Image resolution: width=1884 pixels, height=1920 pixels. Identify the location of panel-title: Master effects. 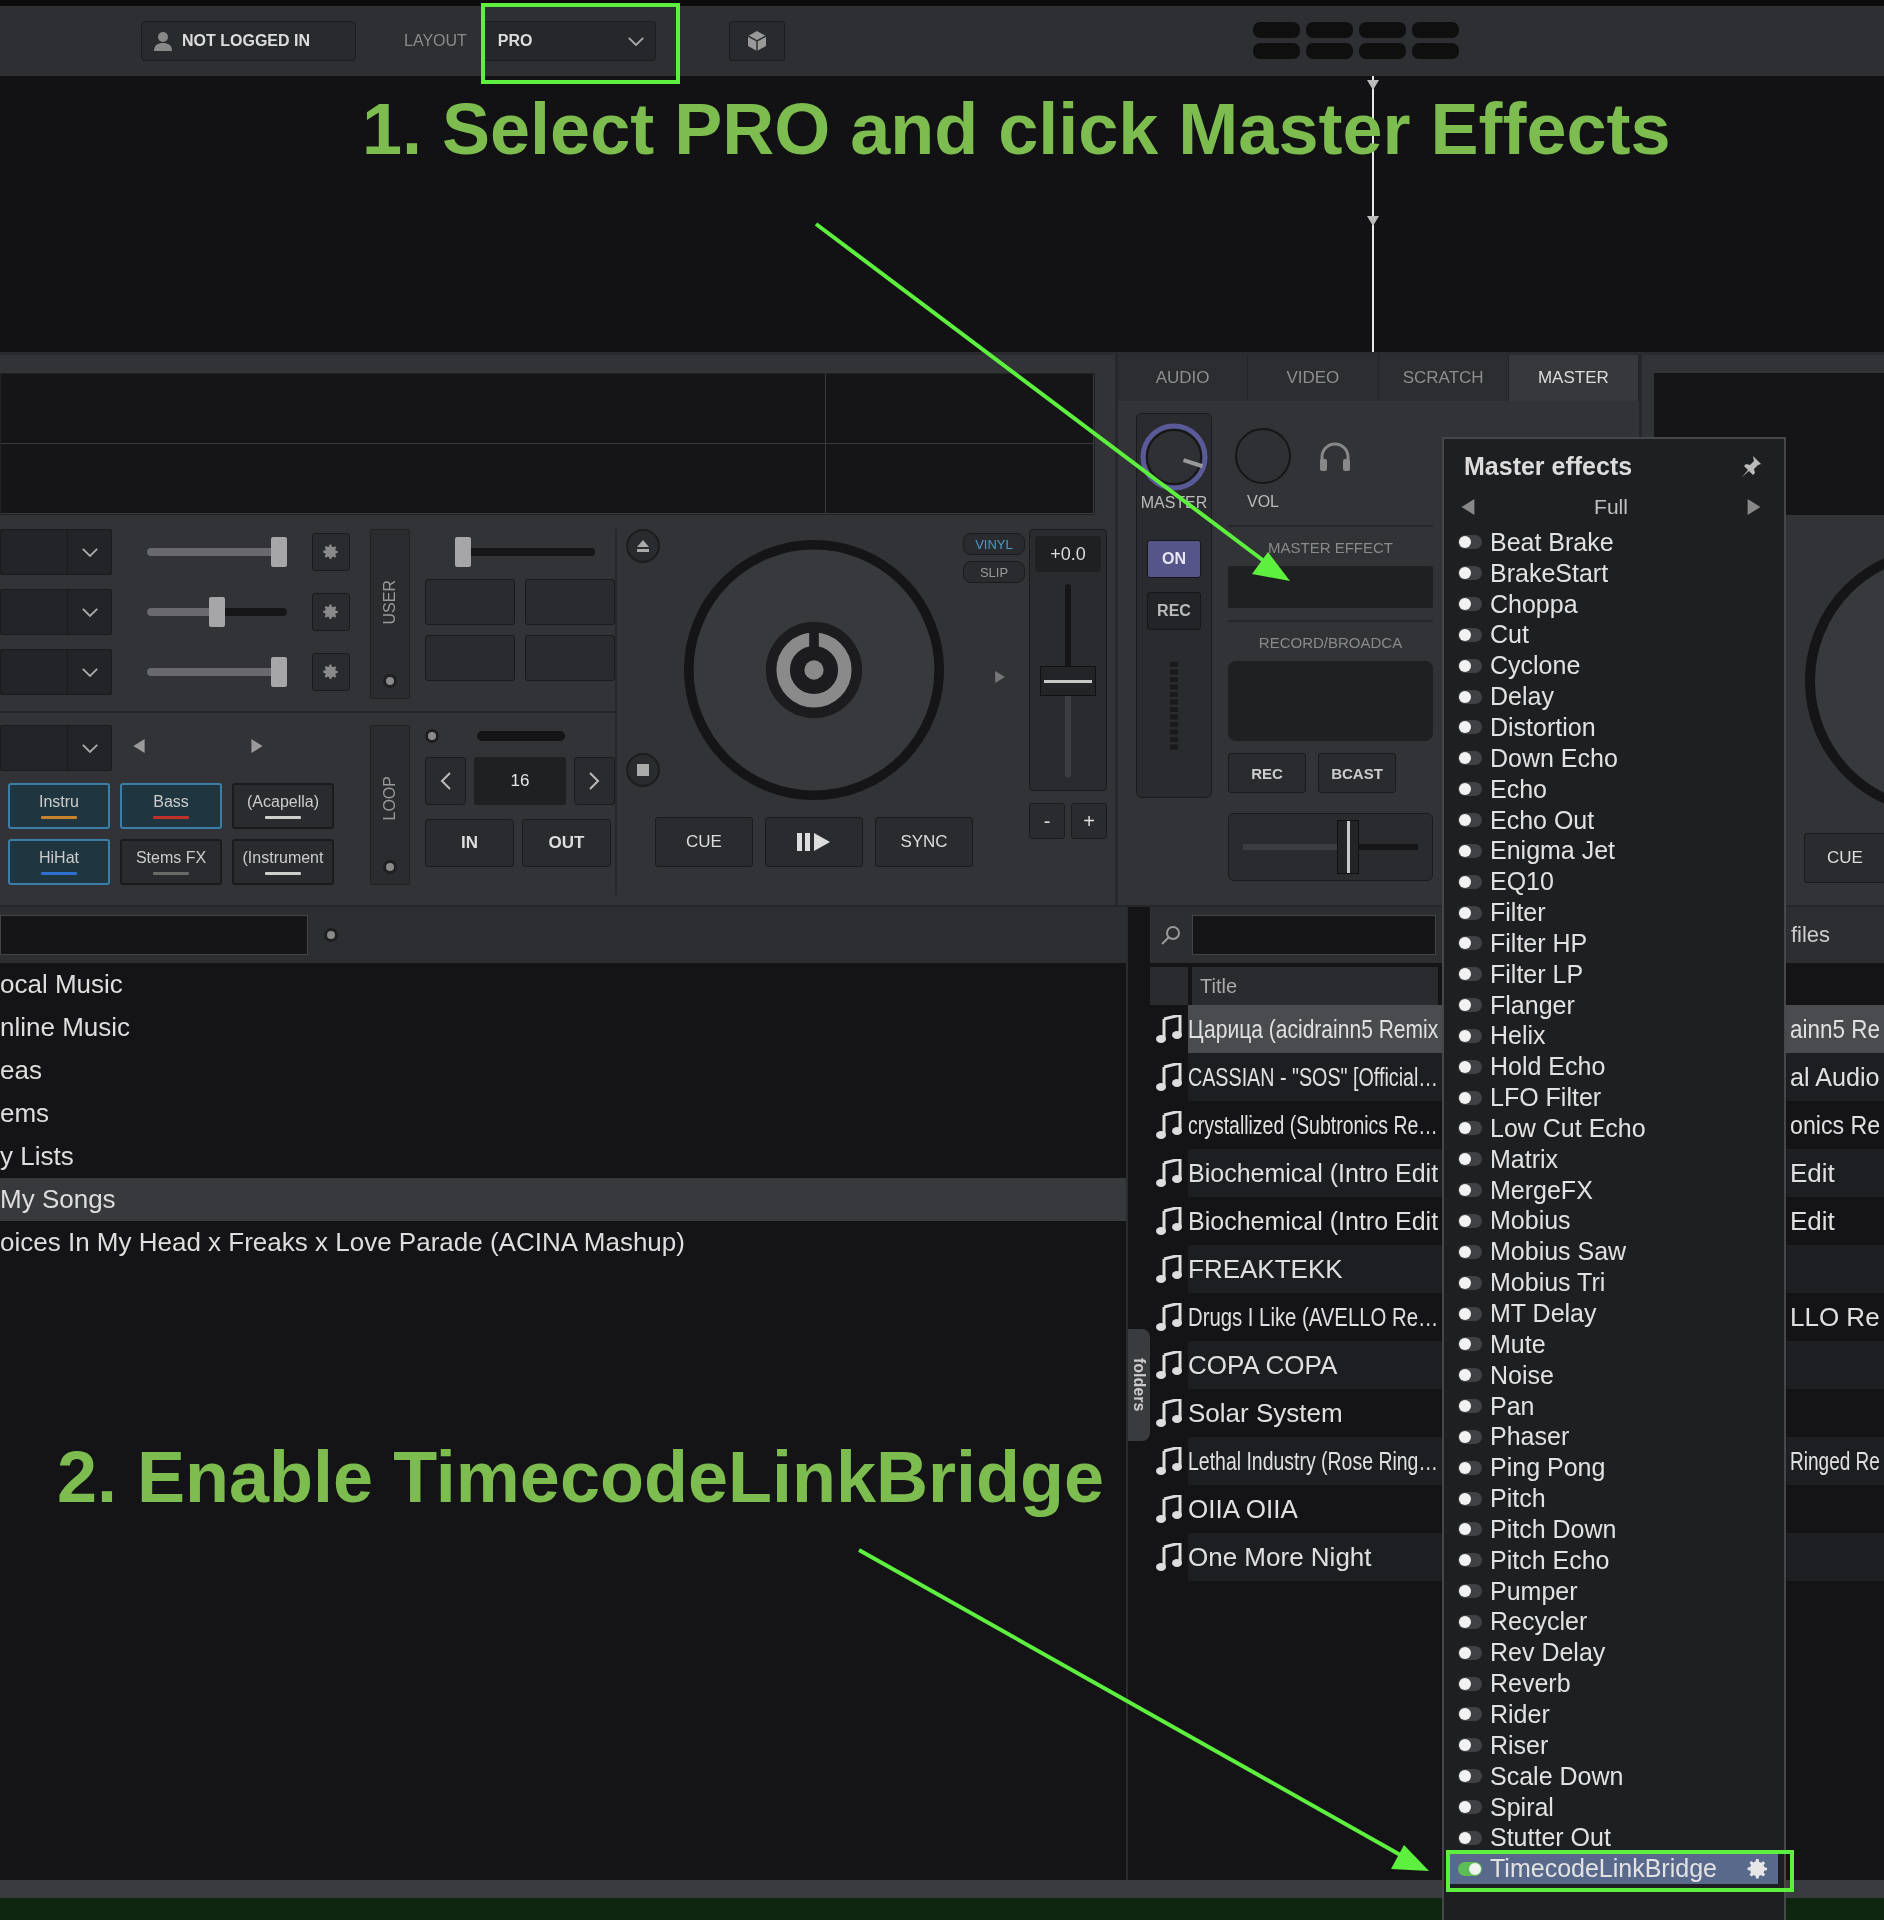
(1548, 466).